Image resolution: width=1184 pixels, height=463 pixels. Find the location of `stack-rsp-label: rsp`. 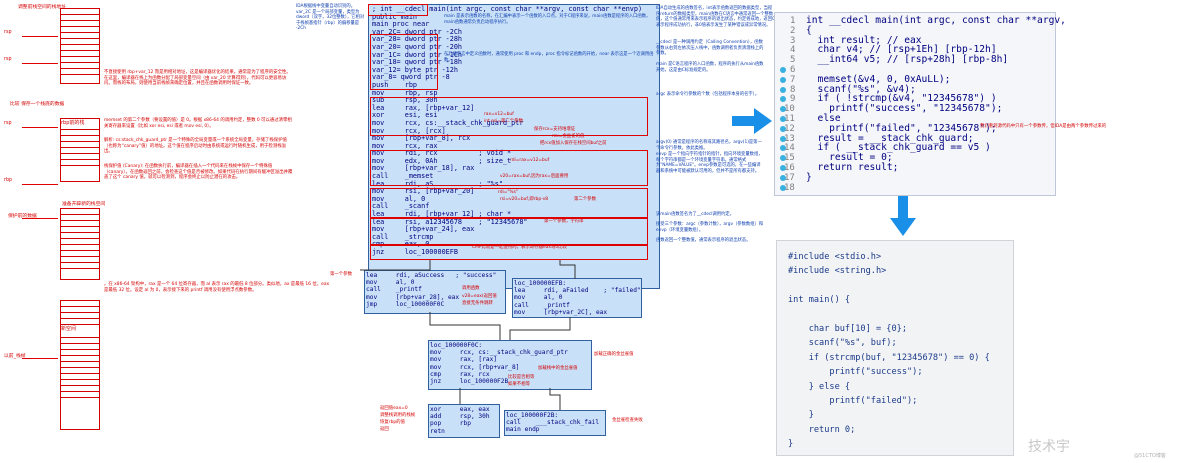

stack-rsp-label: rsp is located at coordinates (8, 32).